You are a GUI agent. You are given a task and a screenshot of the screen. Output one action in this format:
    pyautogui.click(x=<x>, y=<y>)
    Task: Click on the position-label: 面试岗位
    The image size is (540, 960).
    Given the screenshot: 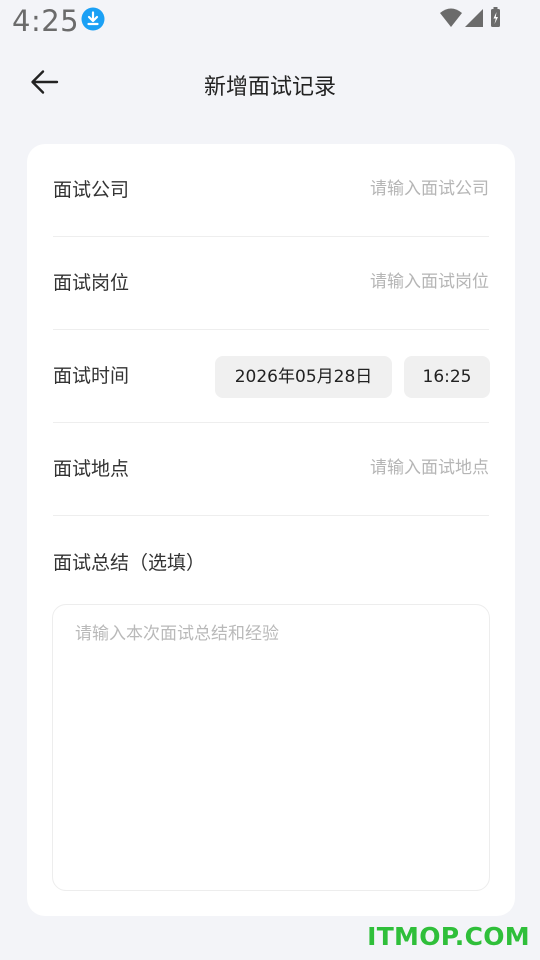 What is the action you would take?
    pyautogui.click(x=91, y=283)
    